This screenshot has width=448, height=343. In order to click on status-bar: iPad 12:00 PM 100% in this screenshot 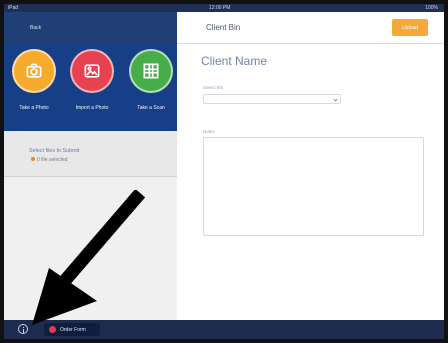, I will do `click(224, 8)`.